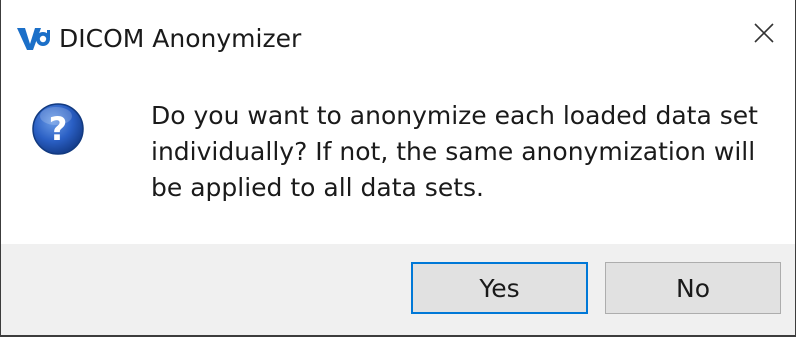 Image resolution: width=796 pixels, height=337 pixels. What do you see at coordinates (693, 288) in the screenshot?
I see `no-button: No` at bounding box center [693, 288].